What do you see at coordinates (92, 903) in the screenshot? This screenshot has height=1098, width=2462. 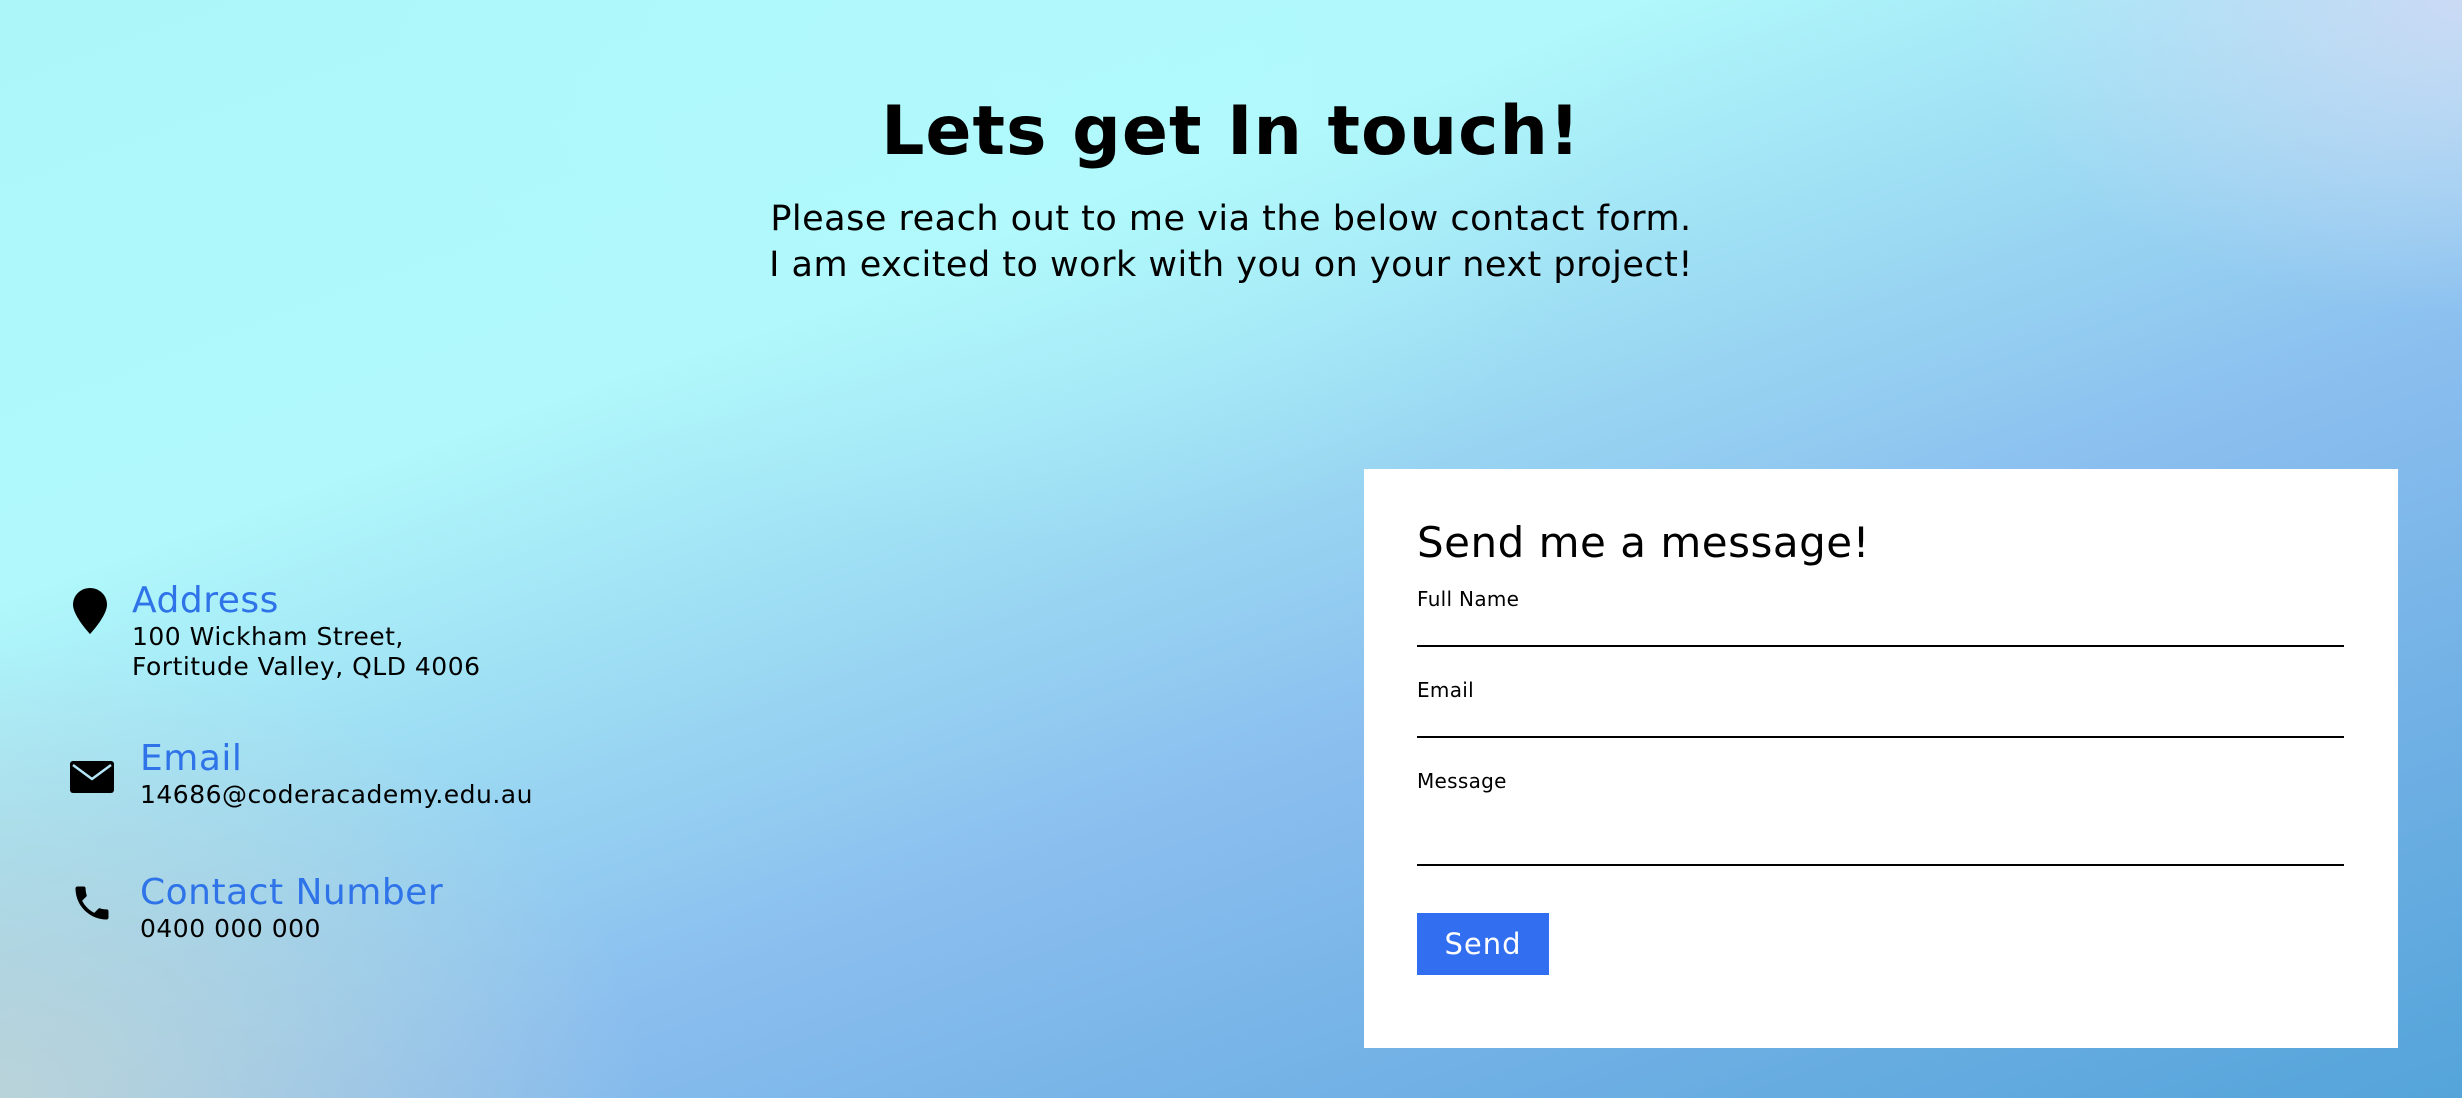 I see `phone-icon` at bounding box center [92, 903].